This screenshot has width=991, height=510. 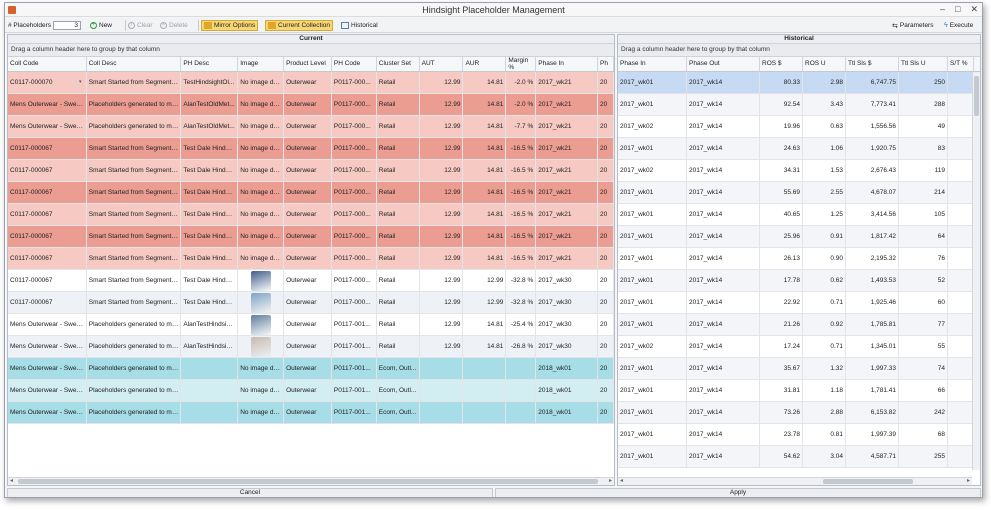 I want to click on table-cell: 2.55, so click(x=824, y=192).